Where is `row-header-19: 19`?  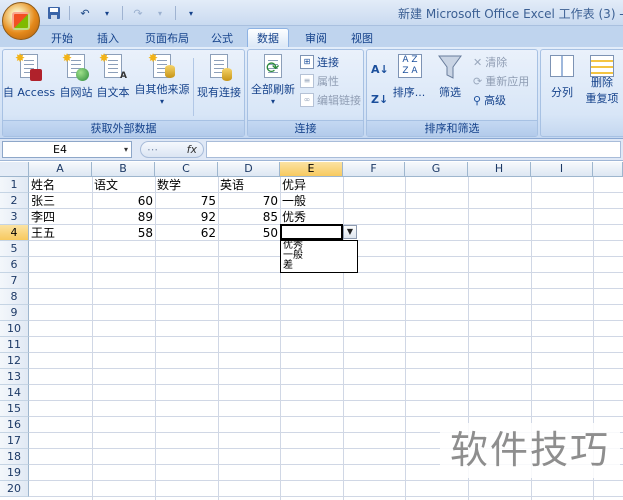
row-header-19: 19 is located at coordinates (14, 473).